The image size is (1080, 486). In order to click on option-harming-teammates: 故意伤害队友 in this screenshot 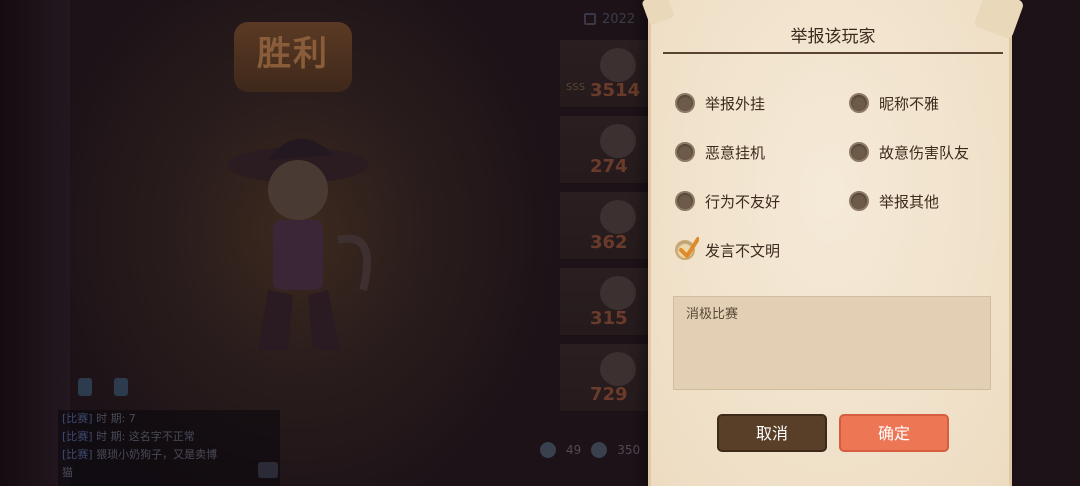, I will do `click(909, 152)`.